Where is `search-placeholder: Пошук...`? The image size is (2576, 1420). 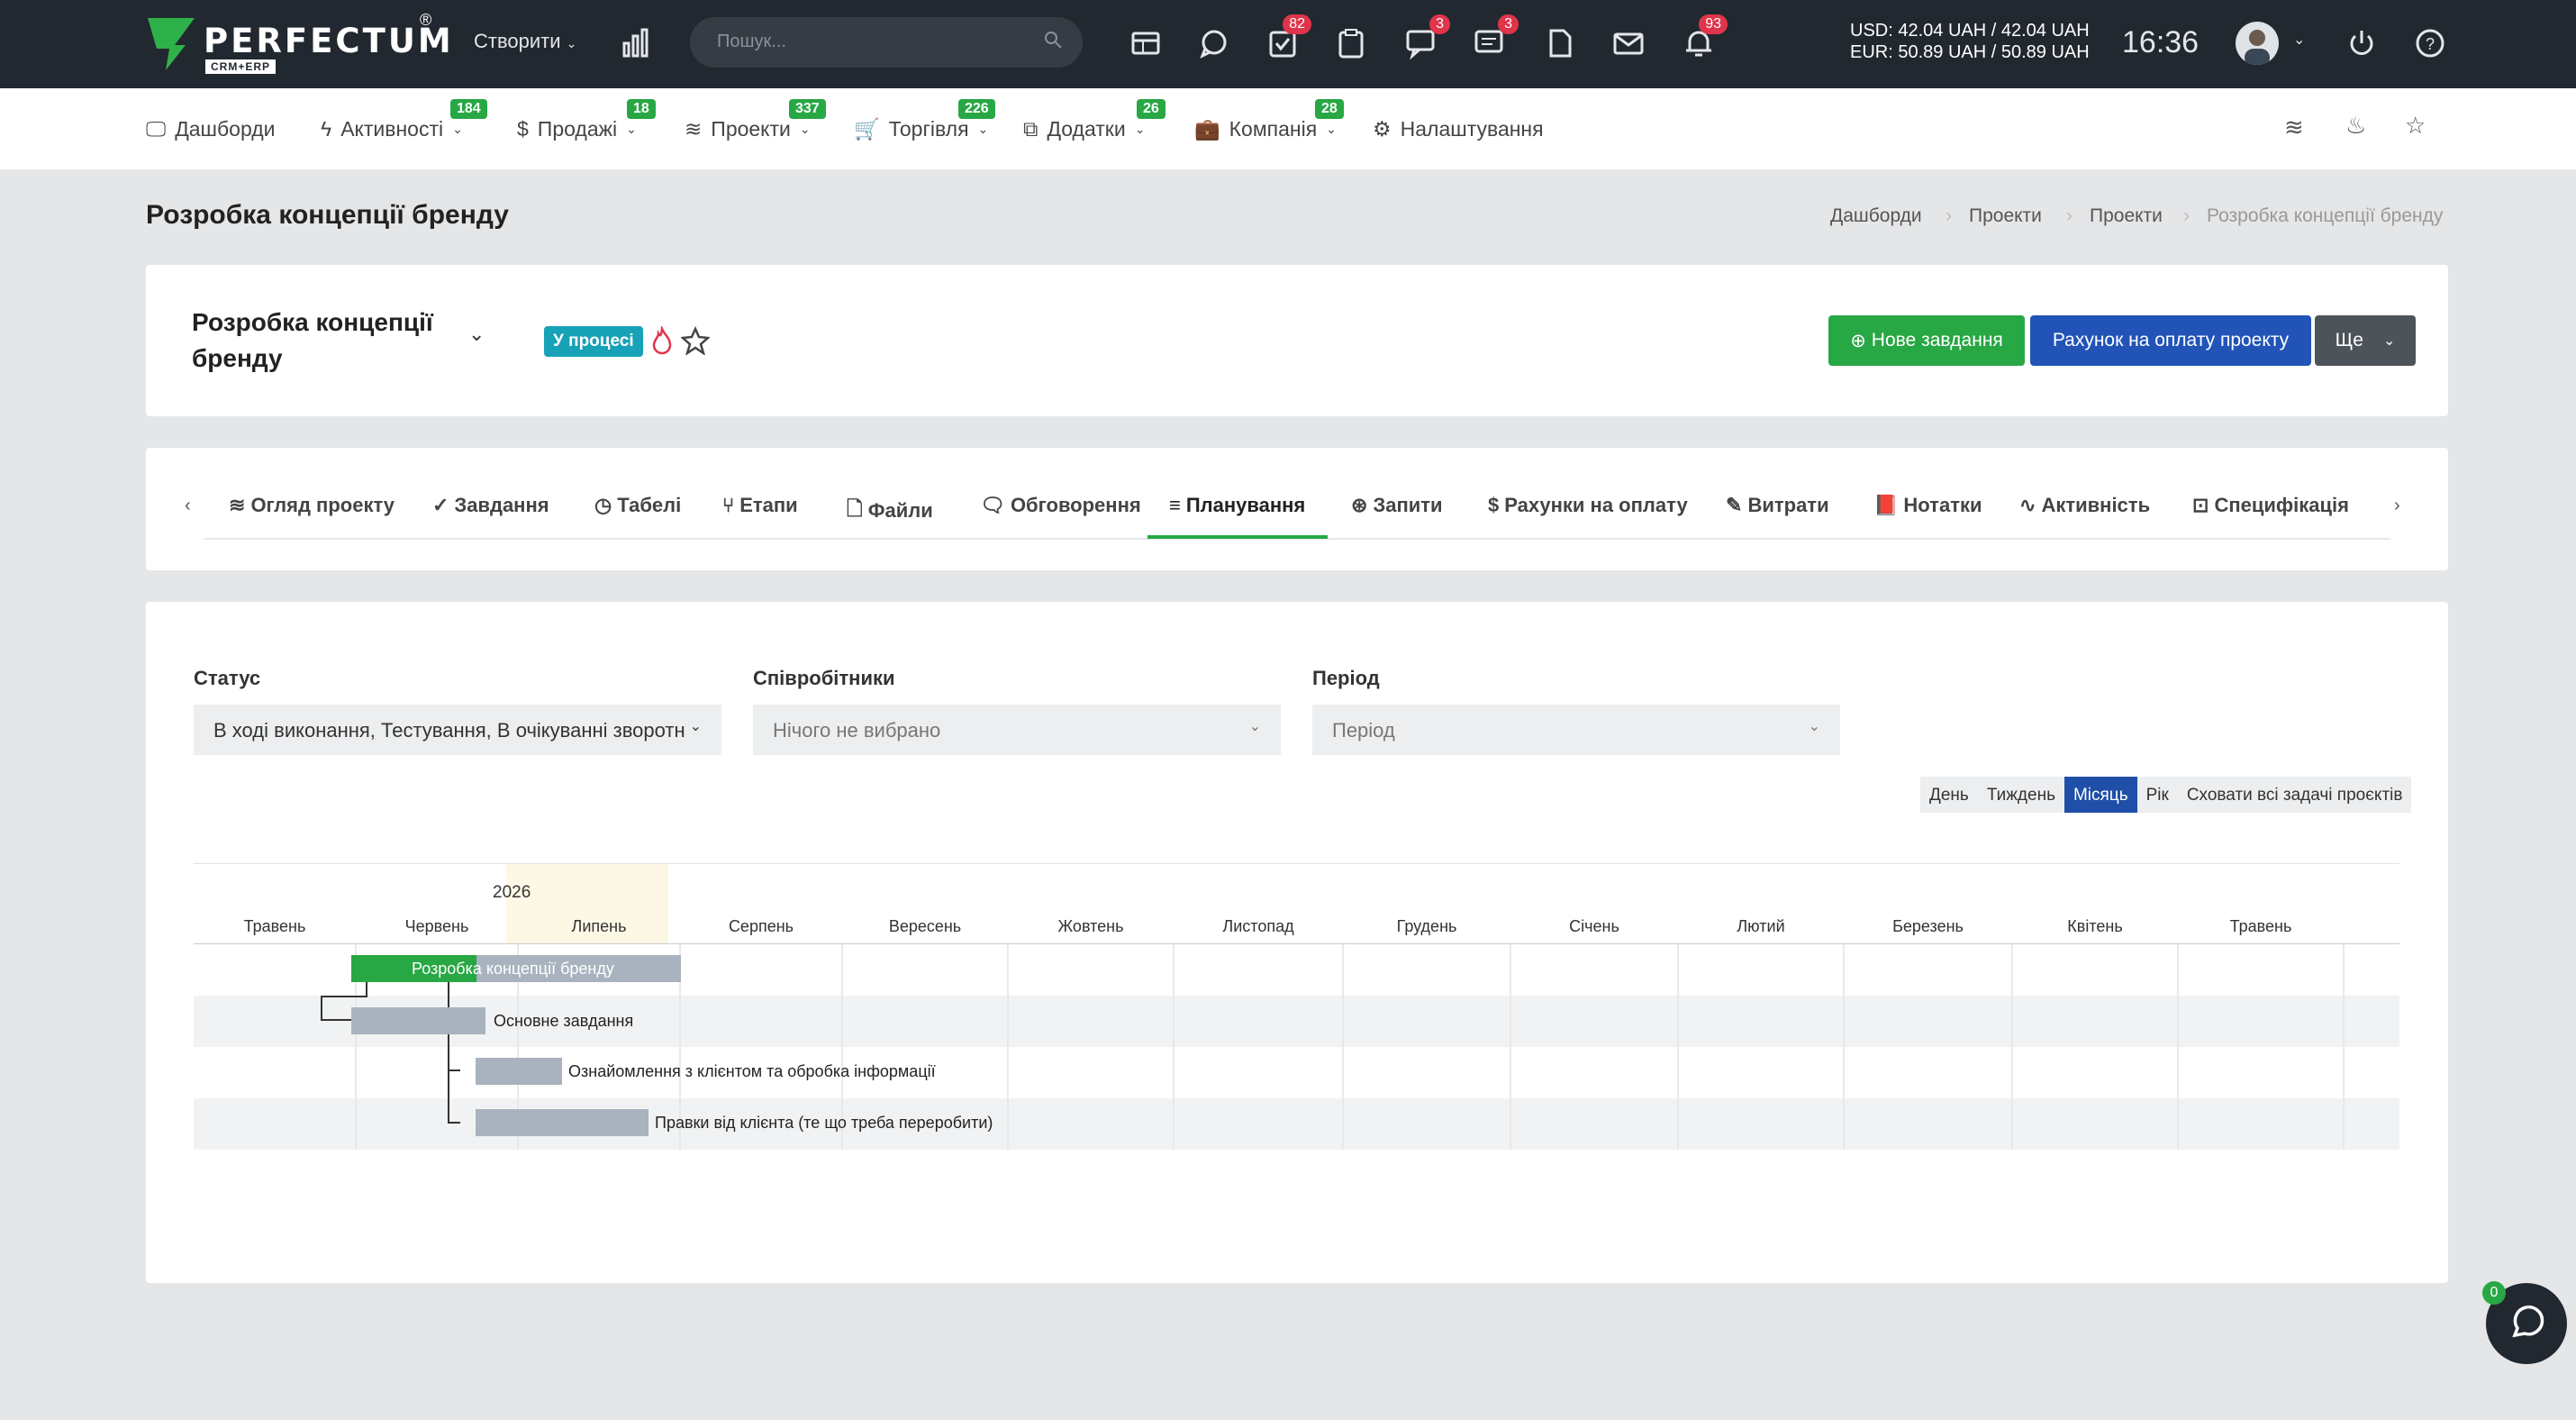
search-placeholder: Пошук... is located at coordinates (751, 41).